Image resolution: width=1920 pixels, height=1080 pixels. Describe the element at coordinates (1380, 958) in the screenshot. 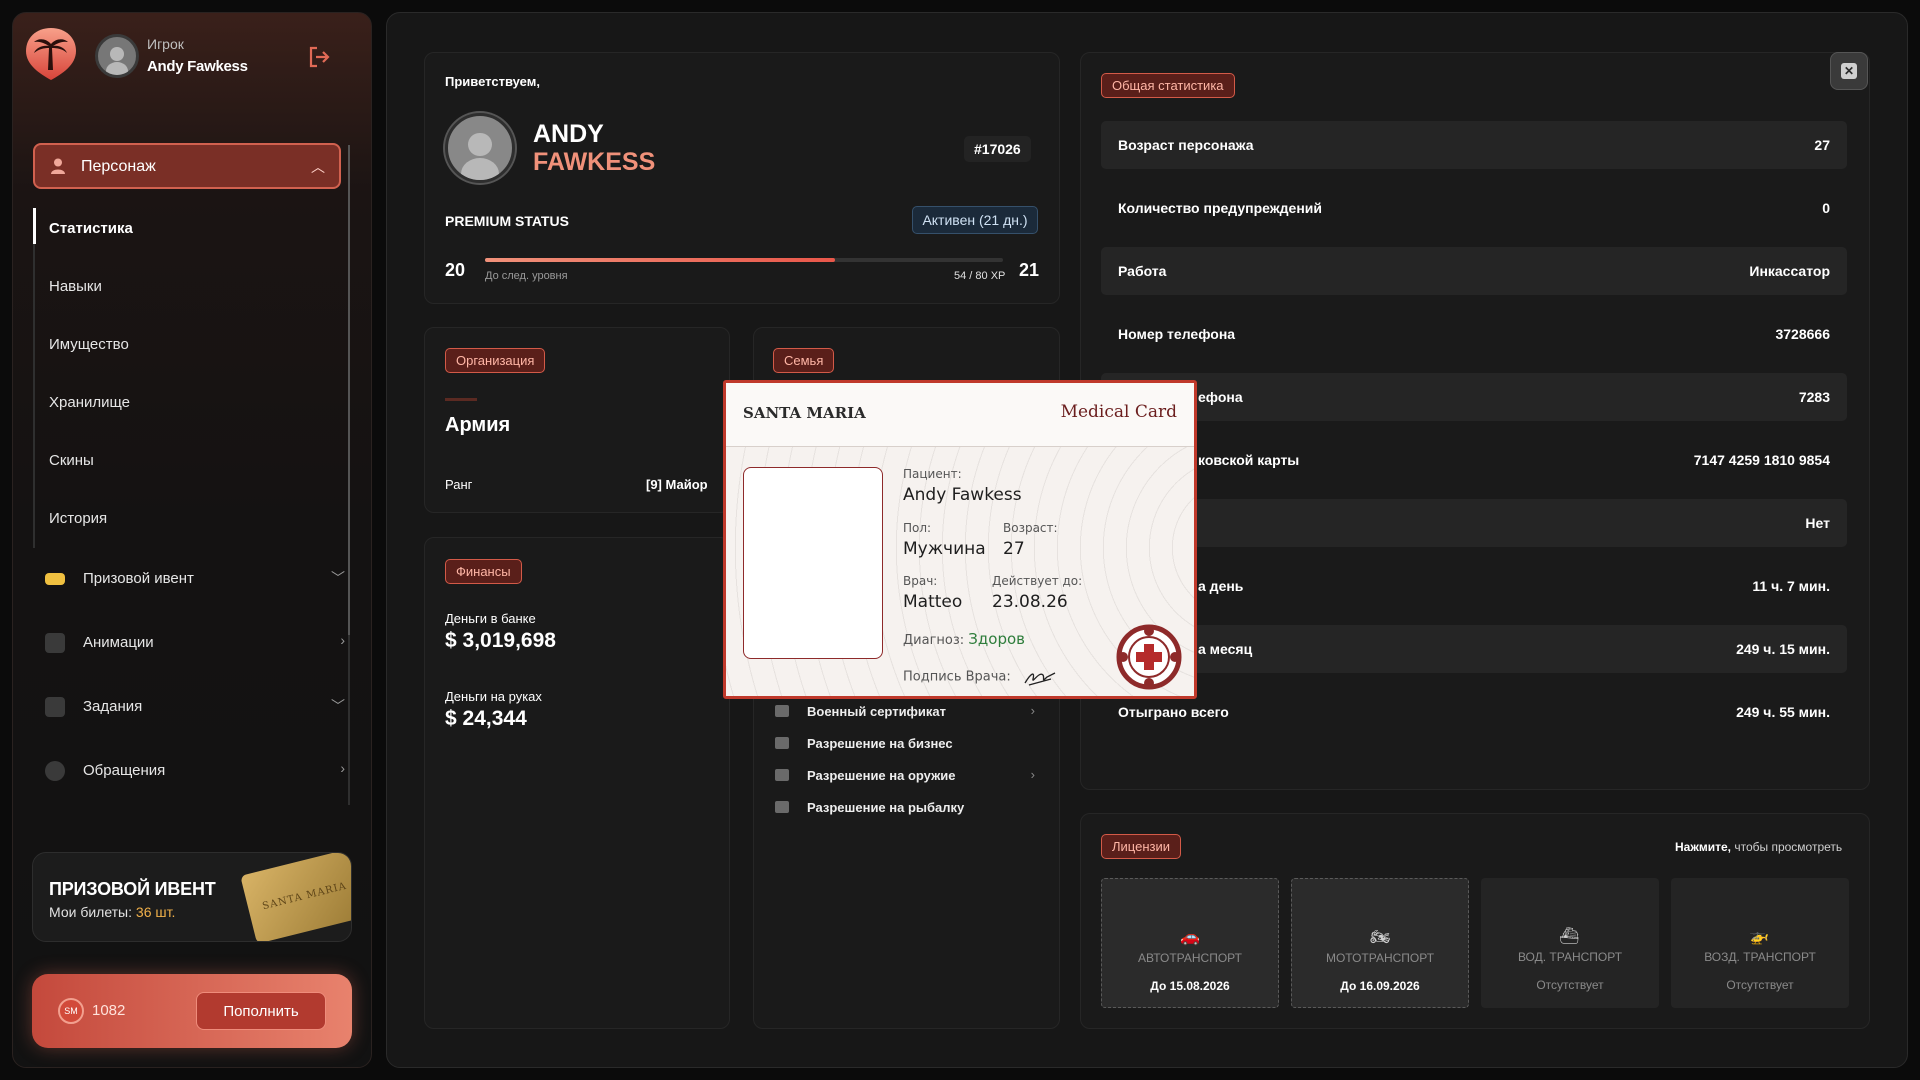

I see `license-title: МОТОТРАНСПОРТ` at that location.